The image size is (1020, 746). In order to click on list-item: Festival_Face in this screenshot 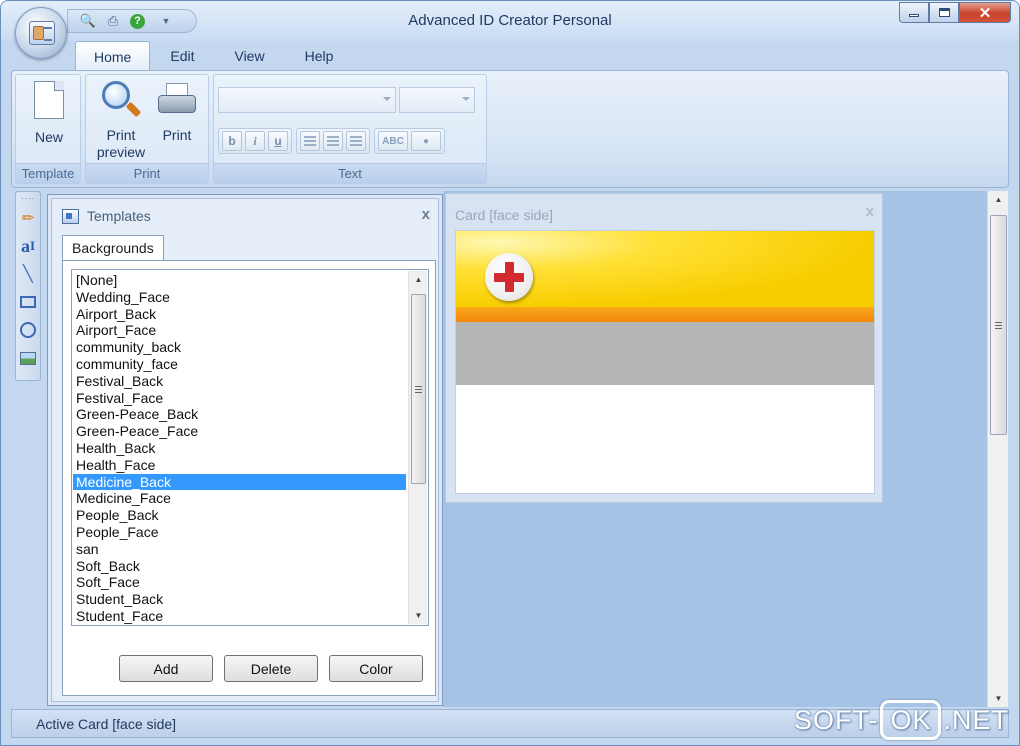, I will do `click(239, 398)`.